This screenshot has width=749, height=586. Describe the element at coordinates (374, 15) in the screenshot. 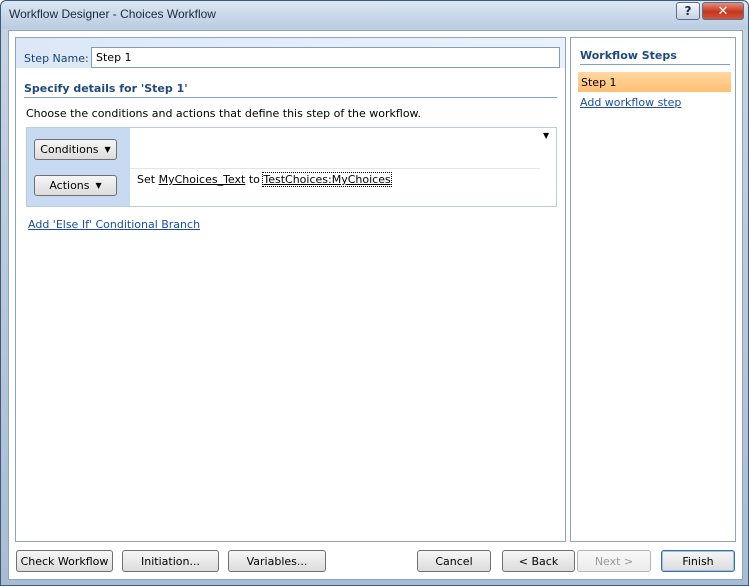

I see `title-bar: Workflow Designer - Choices Workflow ? ✕` at that location.